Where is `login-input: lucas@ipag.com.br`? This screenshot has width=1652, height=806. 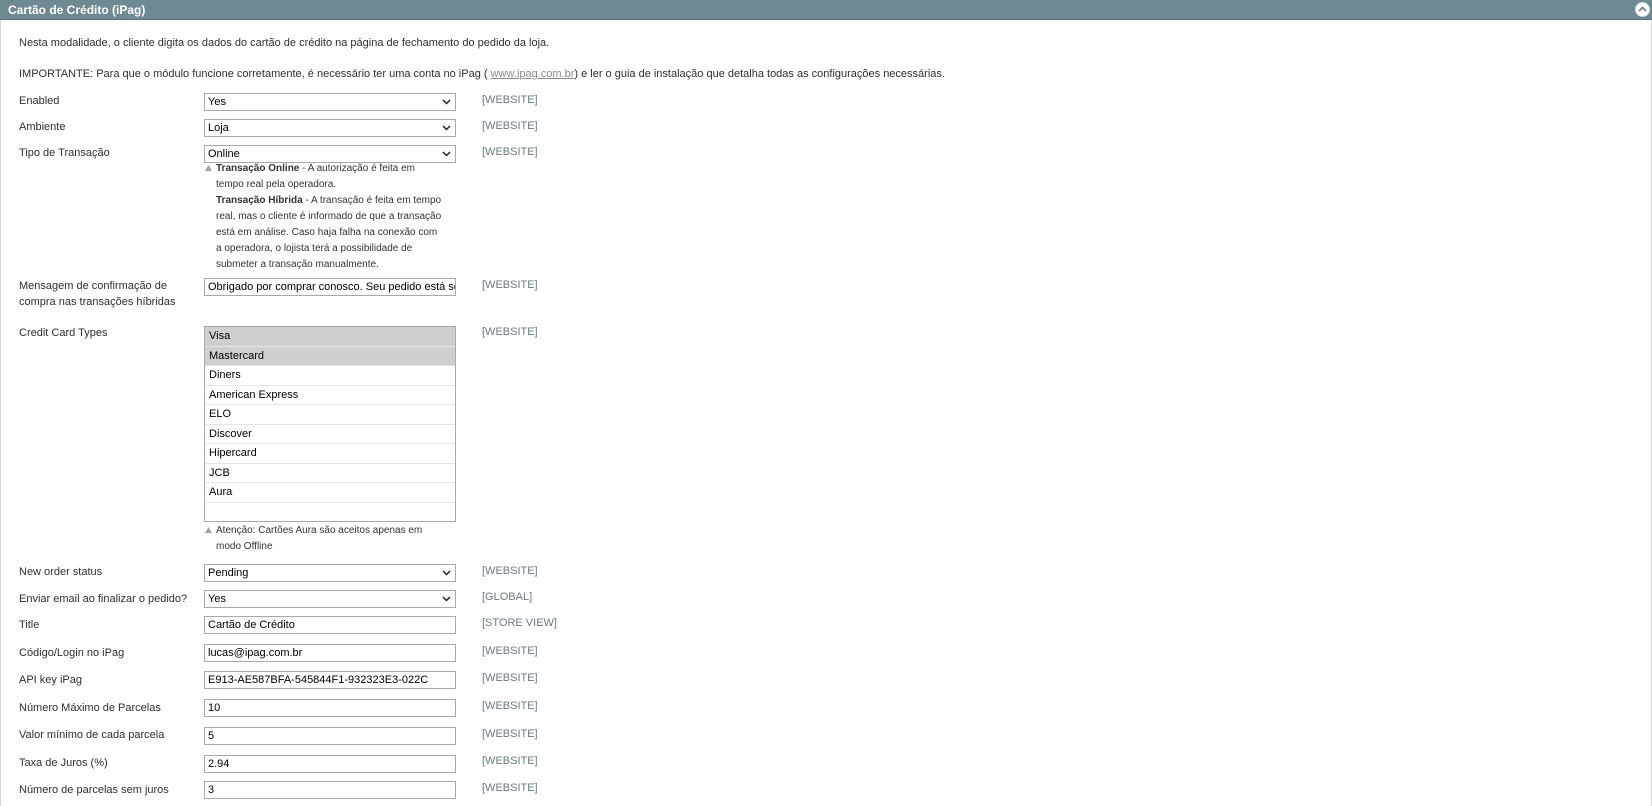
login-input: lucas@ipag.com.br is located at coordinates (330, 653).